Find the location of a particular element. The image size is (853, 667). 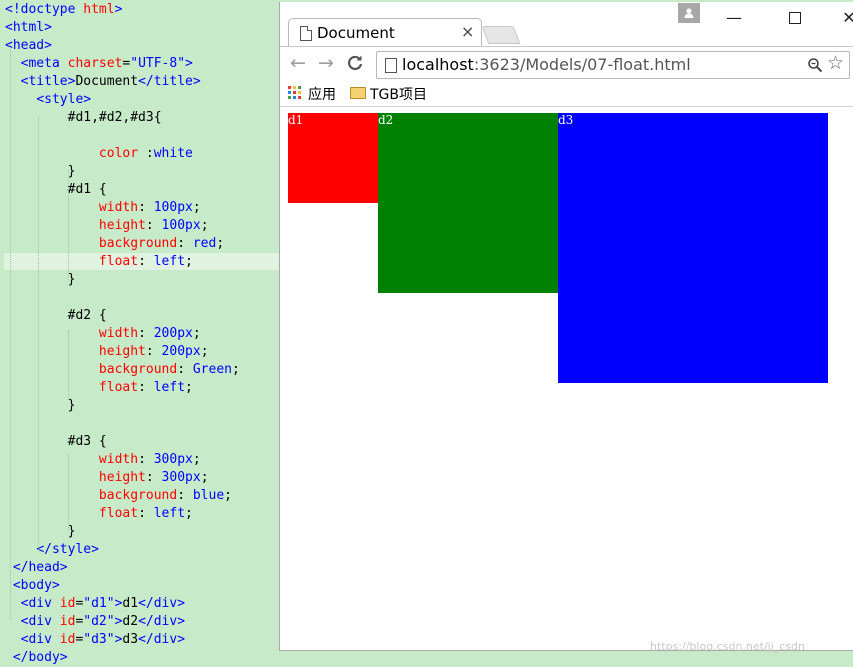

reload-button is located at coordinates (355, 63).